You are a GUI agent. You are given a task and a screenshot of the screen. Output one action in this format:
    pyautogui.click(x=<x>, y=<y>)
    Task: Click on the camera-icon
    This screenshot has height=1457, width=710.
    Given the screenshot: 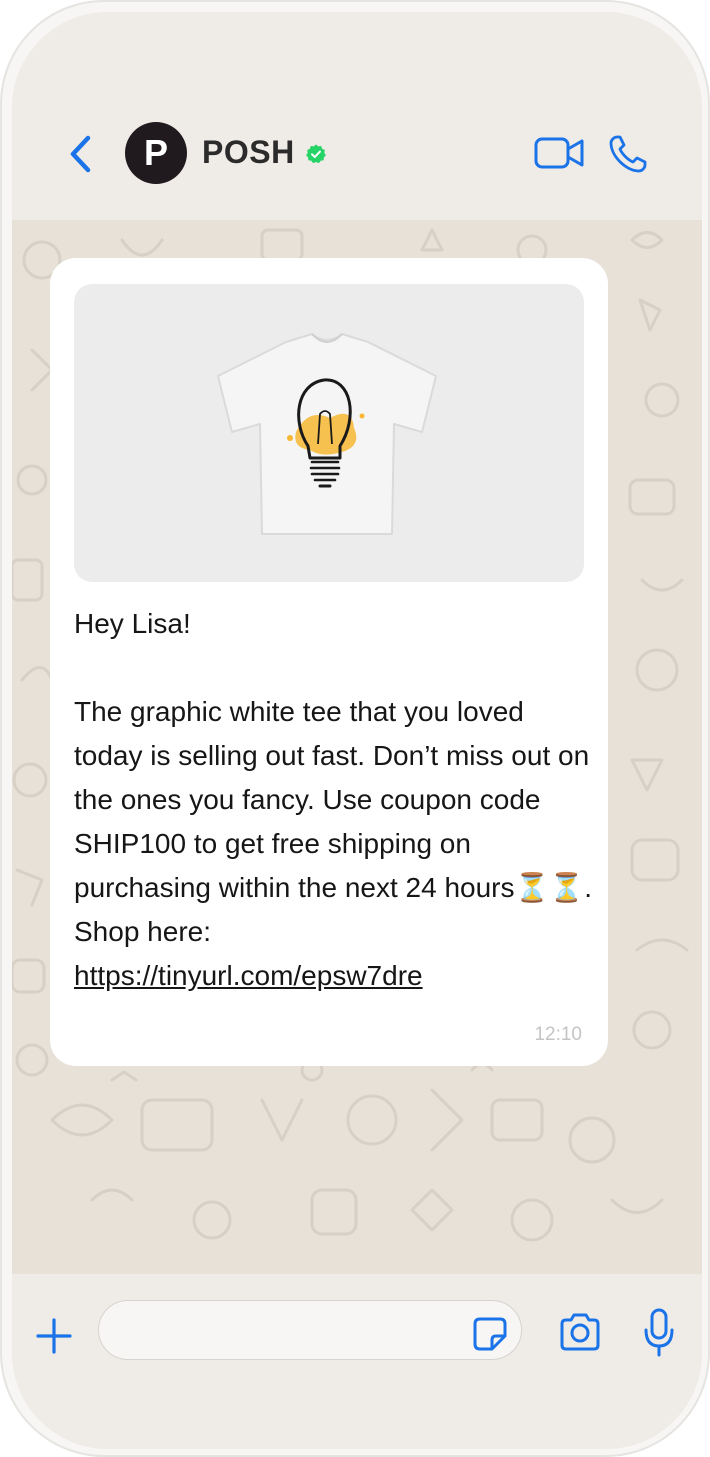 What is the action you would take?
    pyautogui.click(x=580, y=1332)
    